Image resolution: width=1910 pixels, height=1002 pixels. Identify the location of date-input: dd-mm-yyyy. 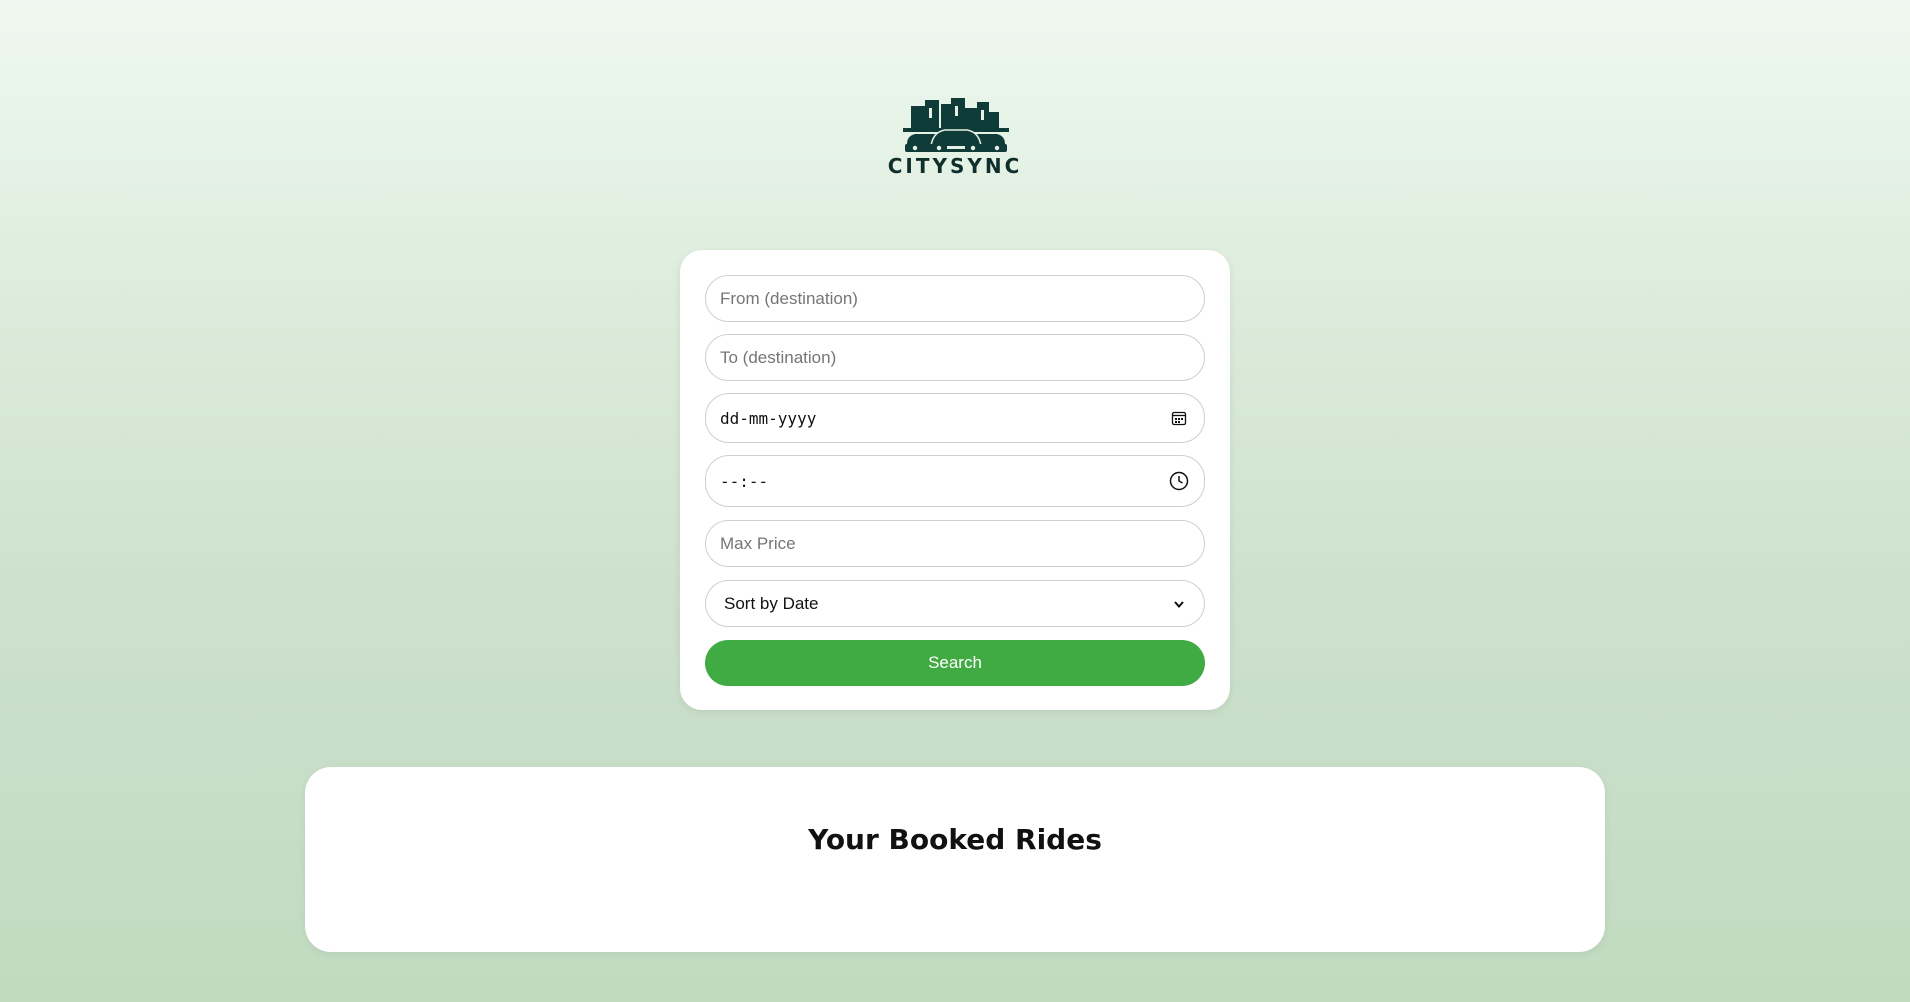
(955, 418).